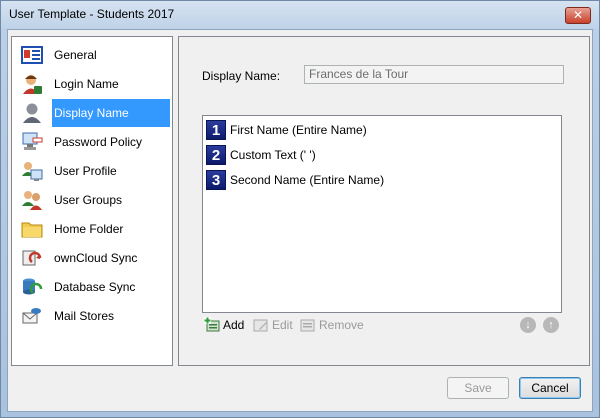 This screenshot has width=600, height=418. I want to click on user-profile-icon, so click(32, 171).